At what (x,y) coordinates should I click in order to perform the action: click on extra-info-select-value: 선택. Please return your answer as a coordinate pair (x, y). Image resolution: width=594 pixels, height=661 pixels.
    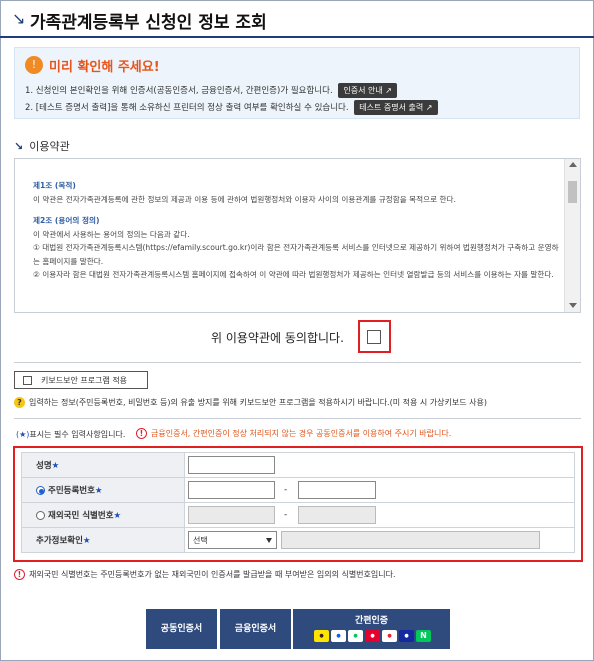
    Looking at the image, I should click on (200, 540).